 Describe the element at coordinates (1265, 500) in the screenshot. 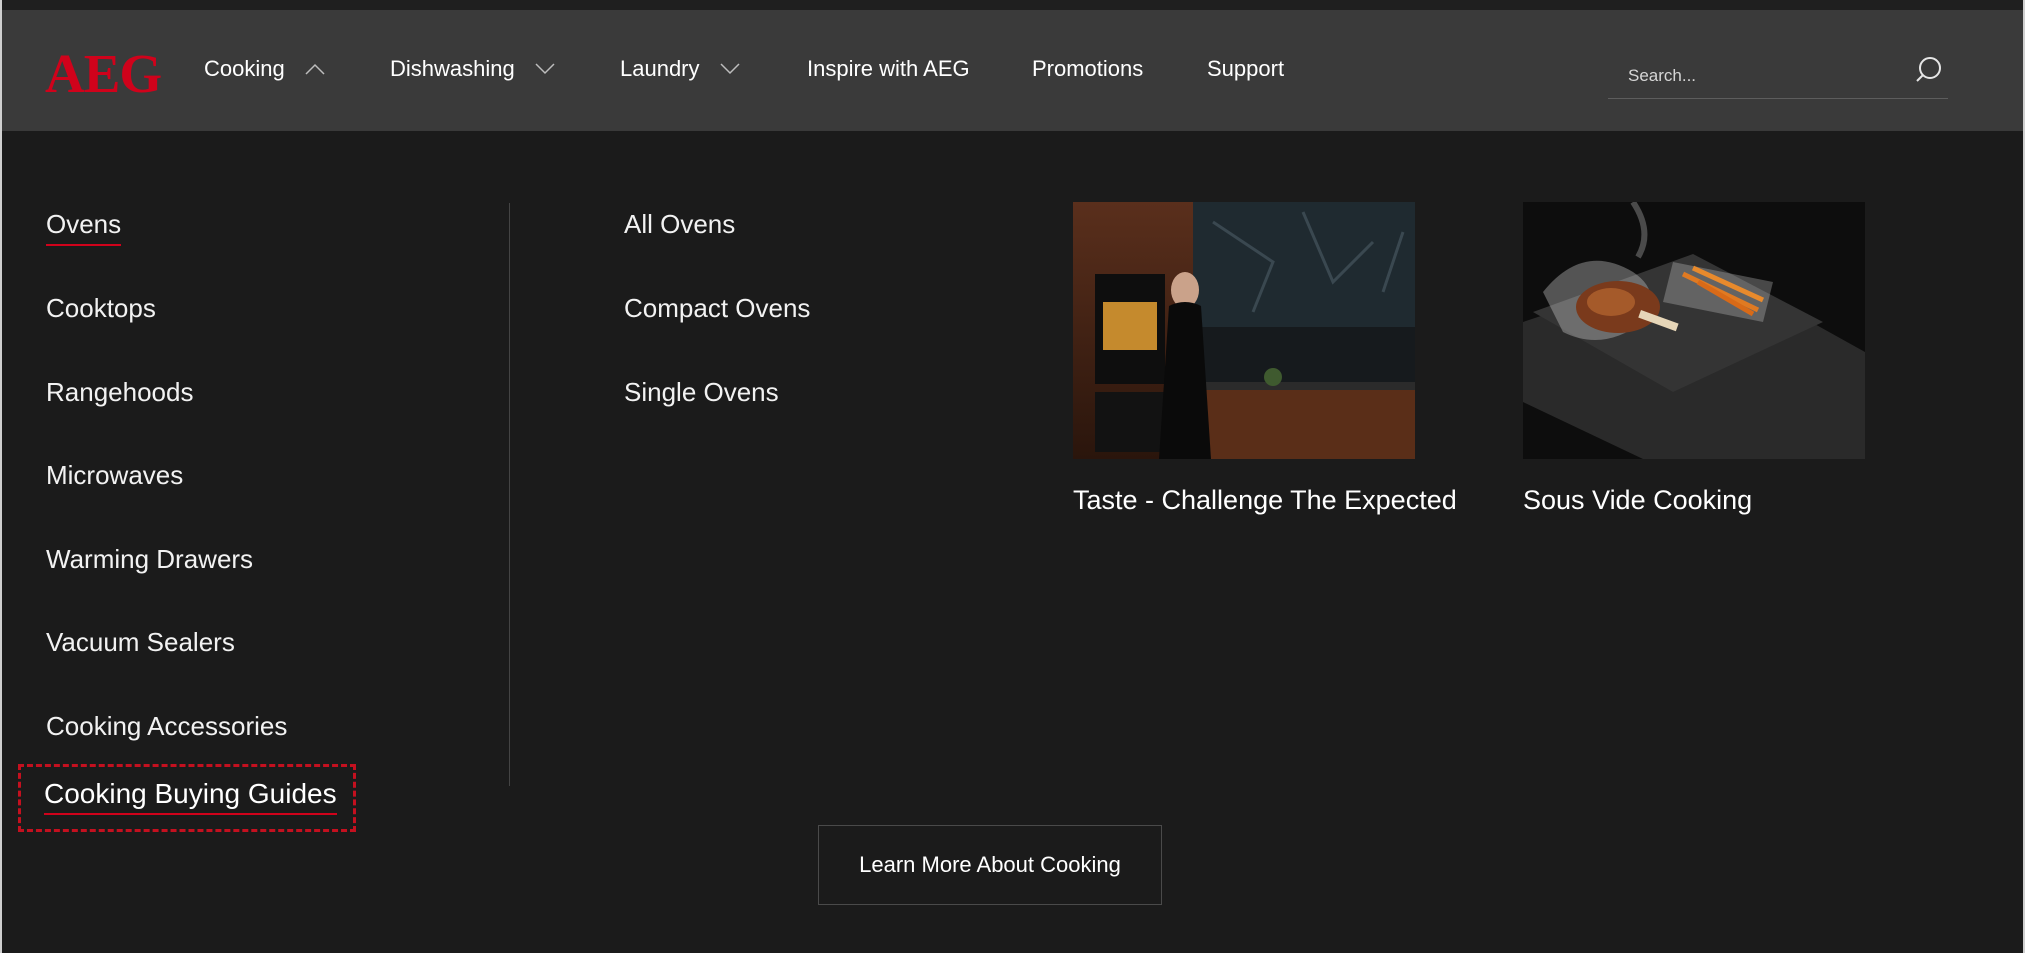

I see `card-caption: Taste - Challenge The Expected` at that location.